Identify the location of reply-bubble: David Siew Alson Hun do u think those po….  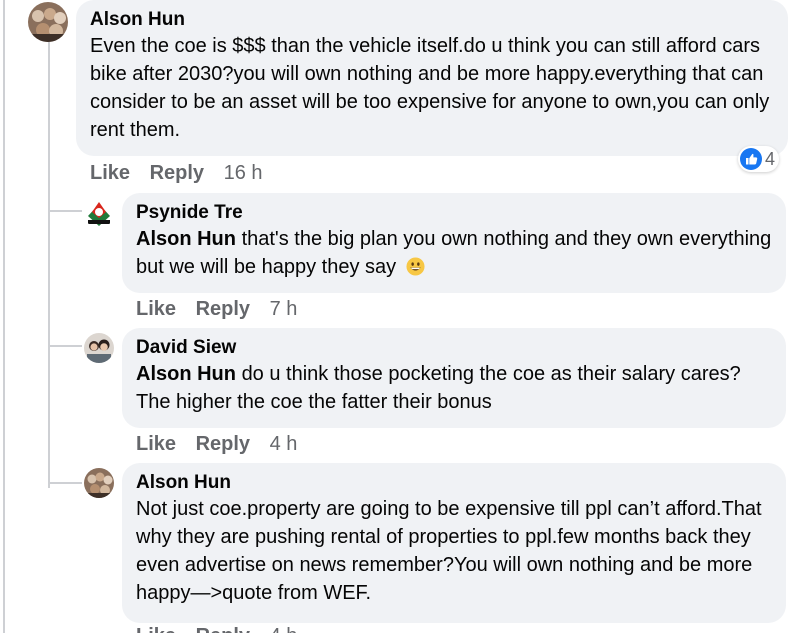
(454, 378).